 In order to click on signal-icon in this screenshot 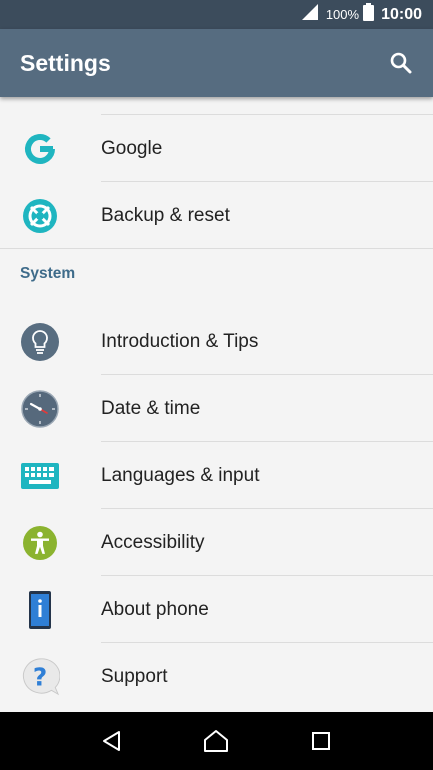, I will do `click(310, 14)`.